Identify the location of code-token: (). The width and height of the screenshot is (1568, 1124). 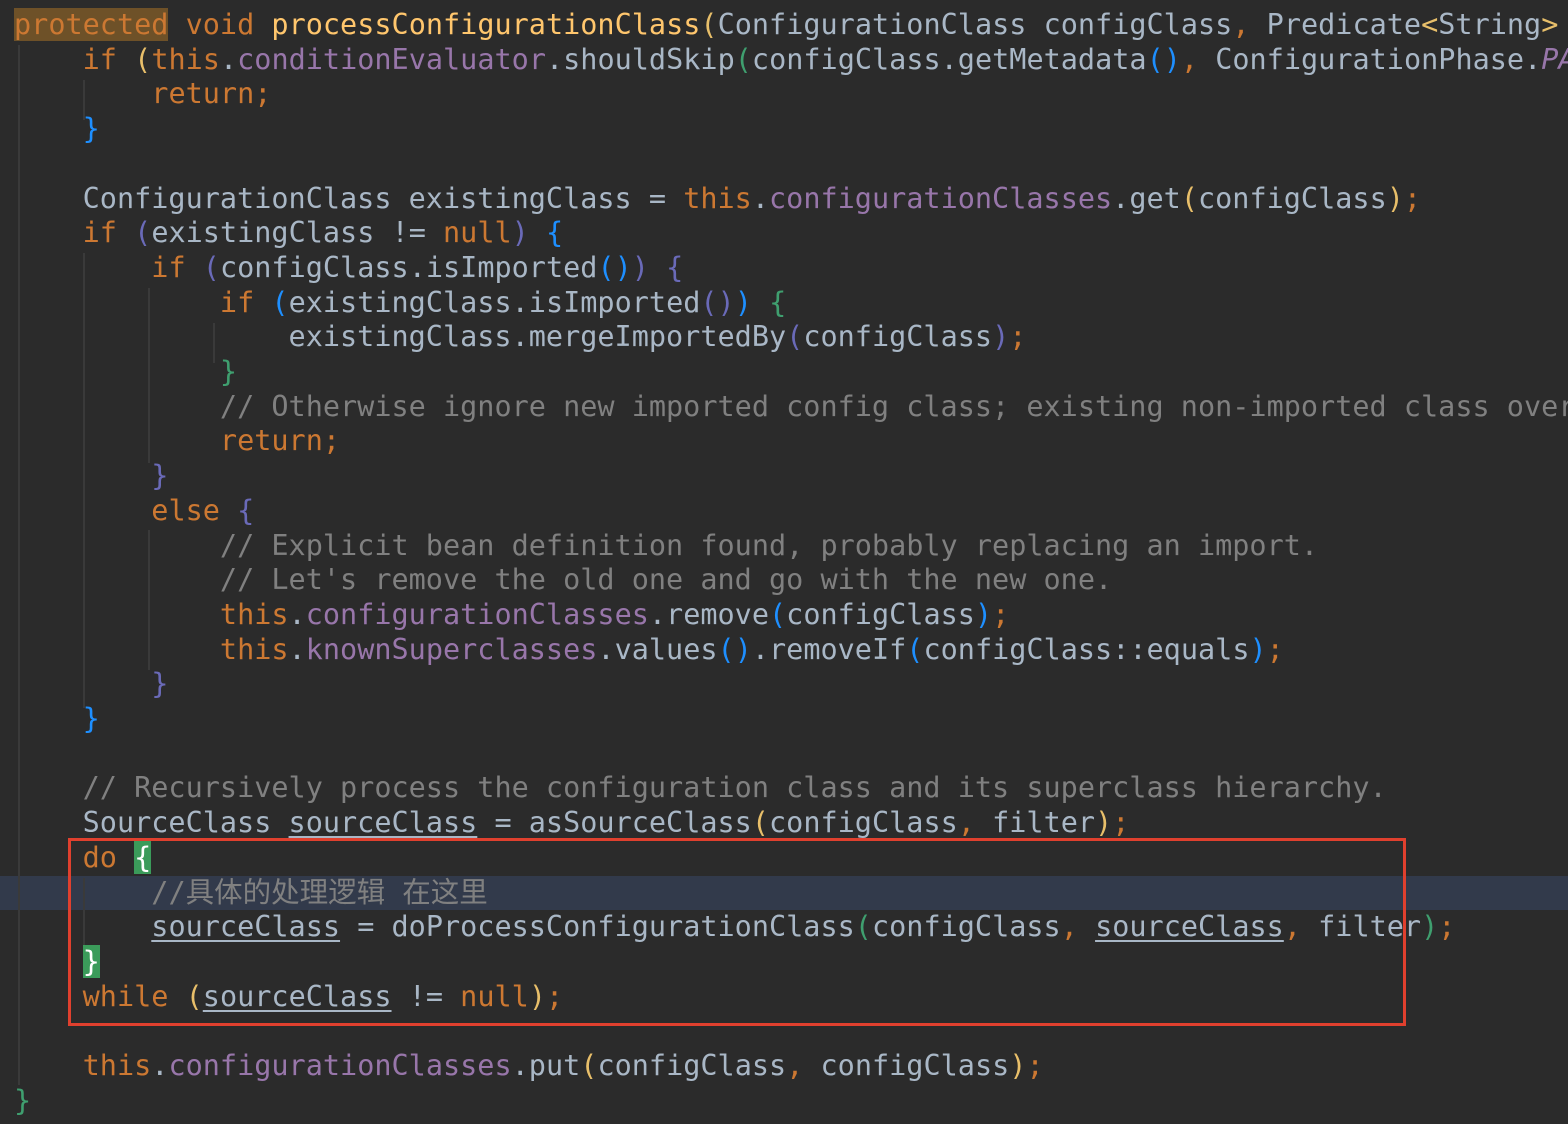
(1163, 59).